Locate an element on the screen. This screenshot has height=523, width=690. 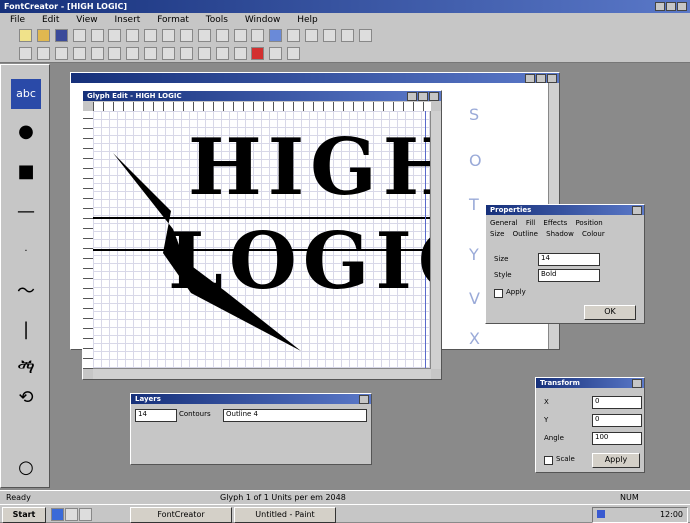
menu-edit: Edit is located at coordinates (50, 20).